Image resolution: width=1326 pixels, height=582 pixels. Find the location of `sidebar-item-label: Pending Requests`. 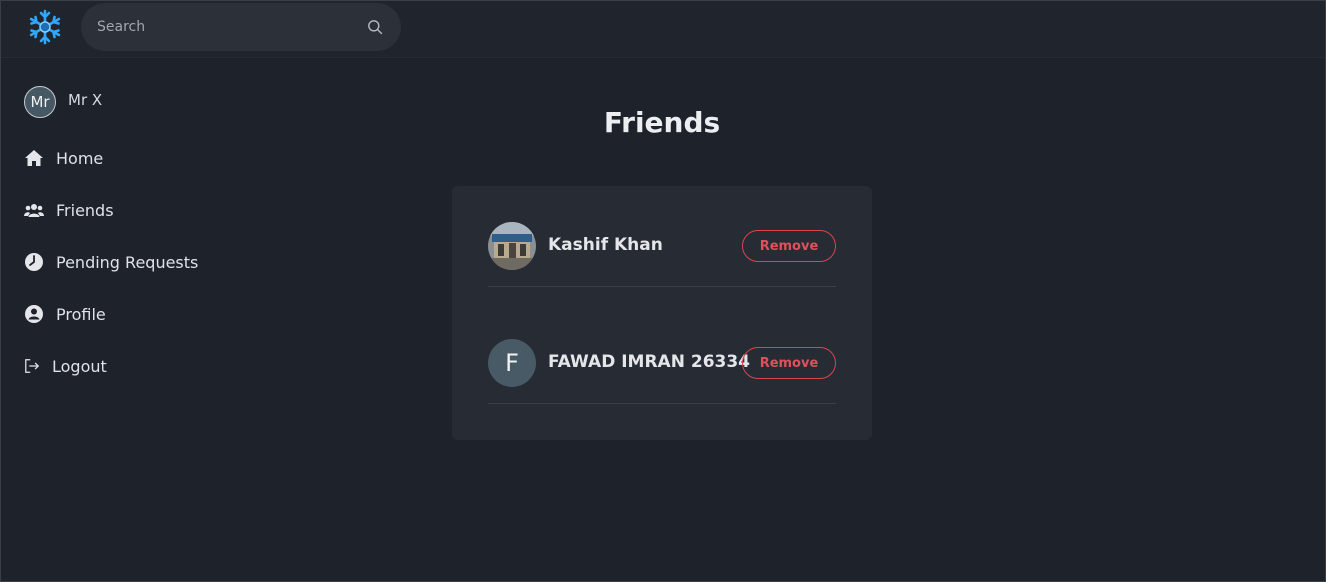

sidebar-item-label: Pending Requests is located at coordinates (127, 262).